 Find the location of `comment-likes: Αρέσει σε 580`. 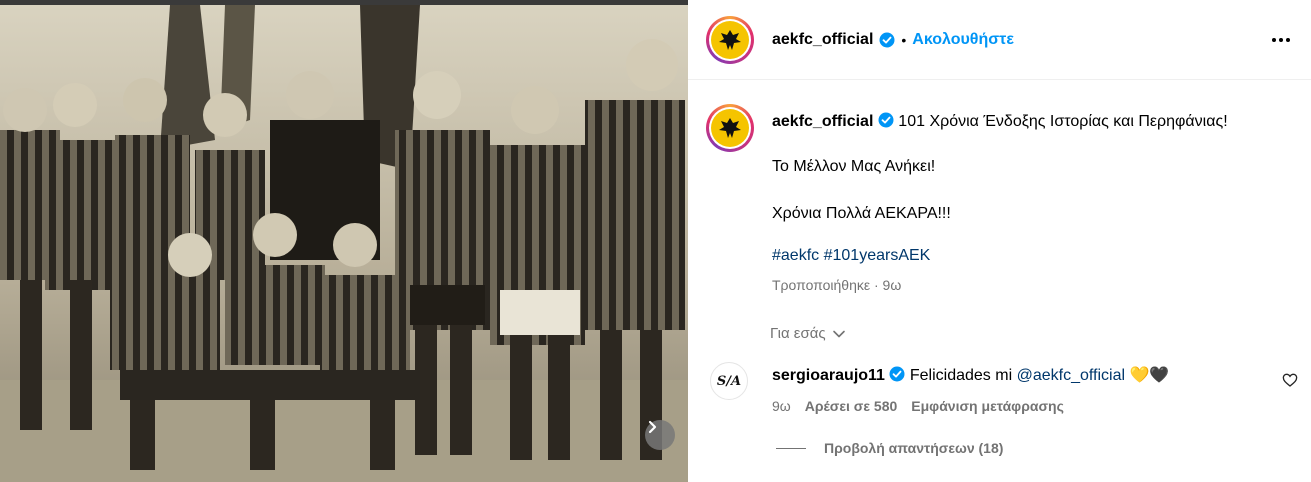

comment-likes: Αρέσει σε 580 is located at coordinates (851, 406).